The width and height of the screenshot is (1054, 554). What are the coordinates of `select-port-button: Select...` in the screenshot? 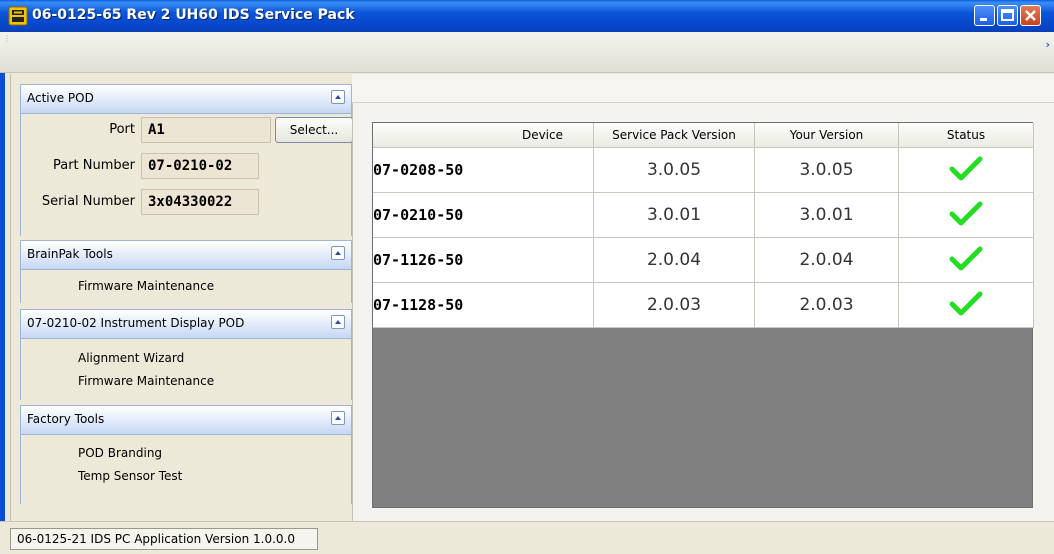 It's located at (314, 130).